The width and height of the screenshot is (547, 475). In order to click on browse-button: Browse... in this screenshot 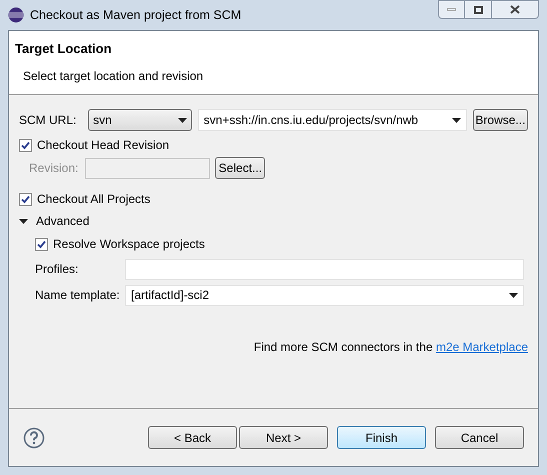, I will do `click(500, 120)`.